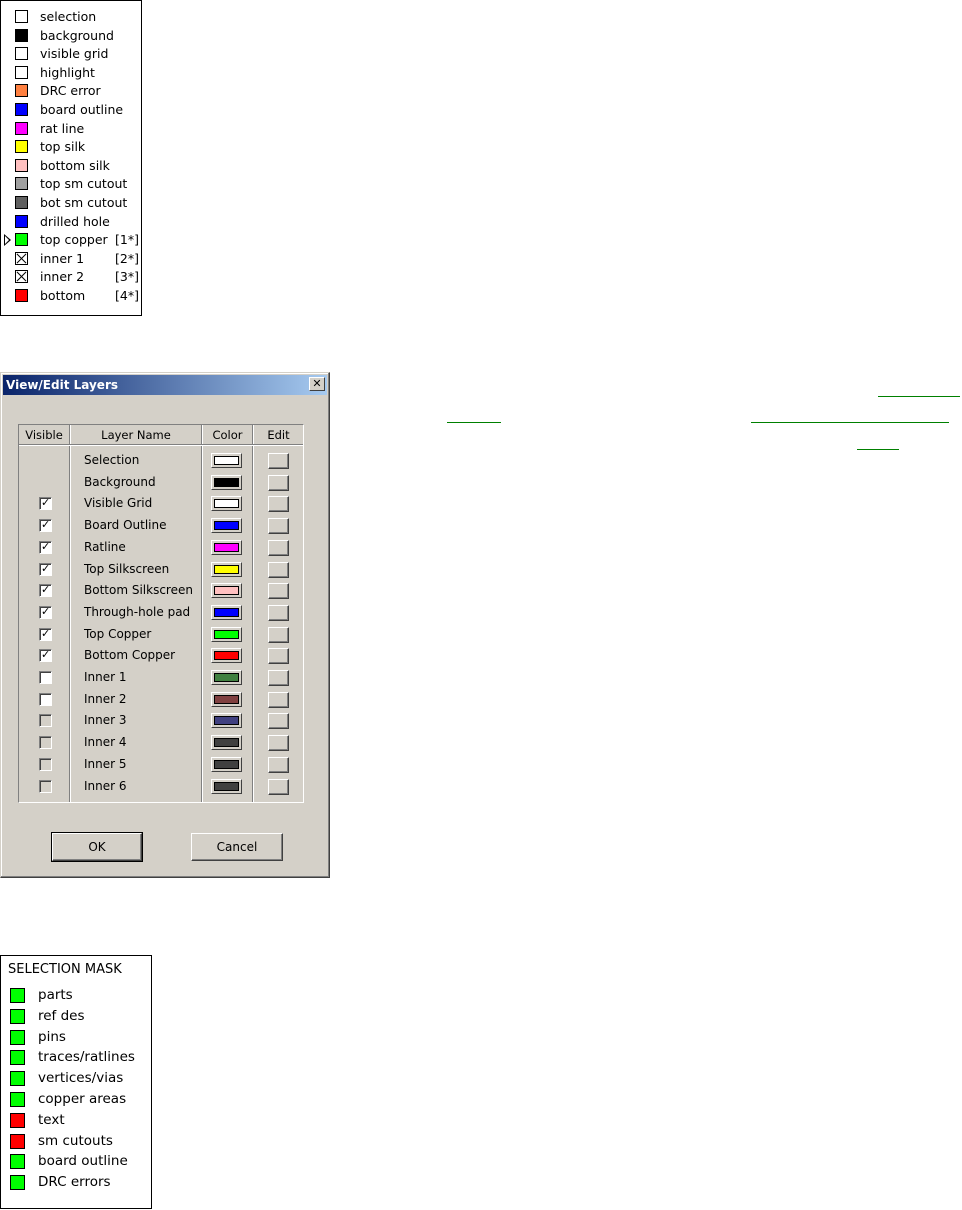  Describe the element at coordinates (76, 1182) in the screenshot. I see `selection-mask-item: DRC errors` at that location.